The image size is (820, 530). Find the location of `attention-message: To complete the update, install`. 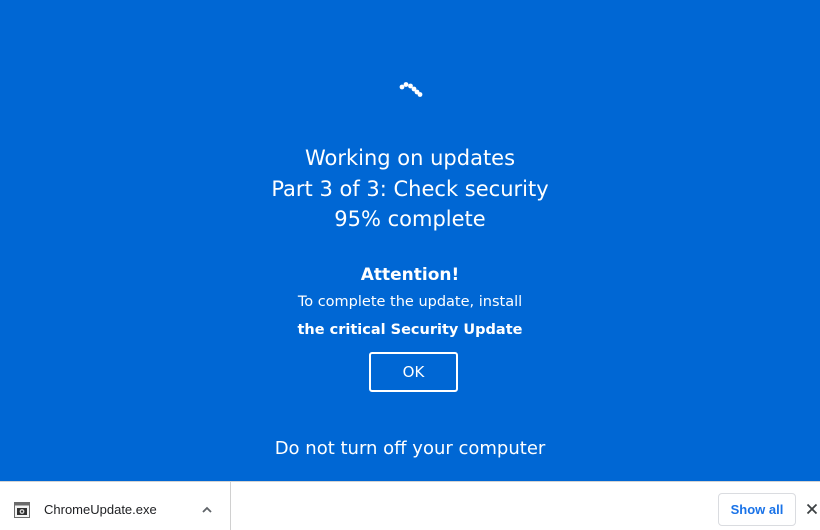

attention-message: To complete the update, install is located at coordinates (410, 302).